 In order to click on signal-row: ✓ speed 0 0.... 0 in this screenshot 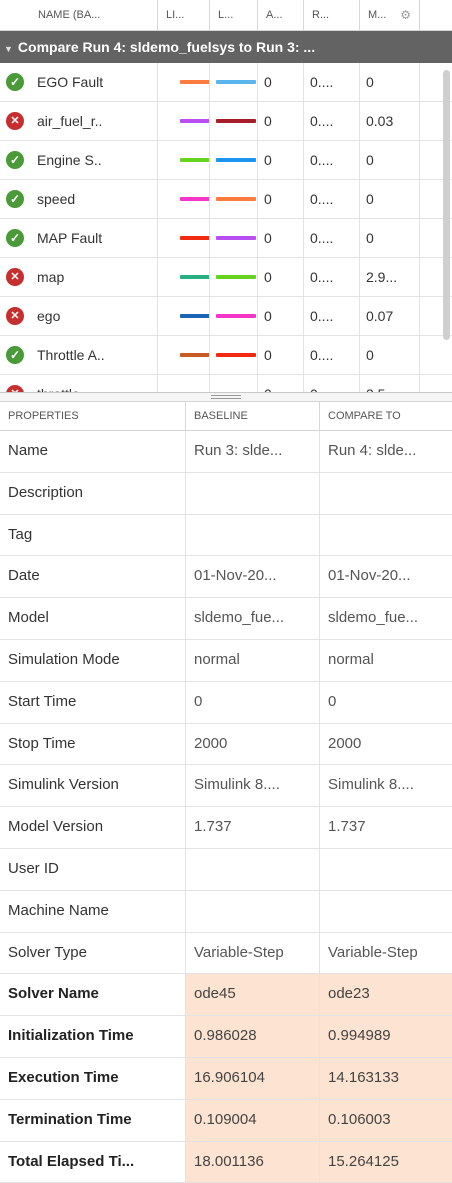, I will do `click(226, 199)`.